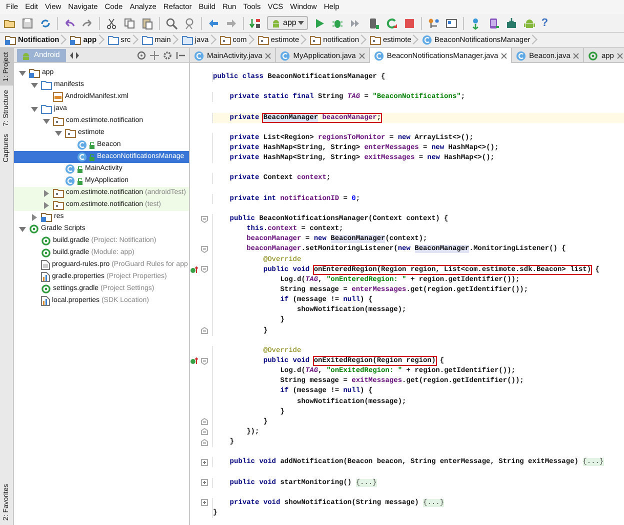  Describe the element at coordinates (409, 23) in the screenshot. I see `stop-icon` at that location.